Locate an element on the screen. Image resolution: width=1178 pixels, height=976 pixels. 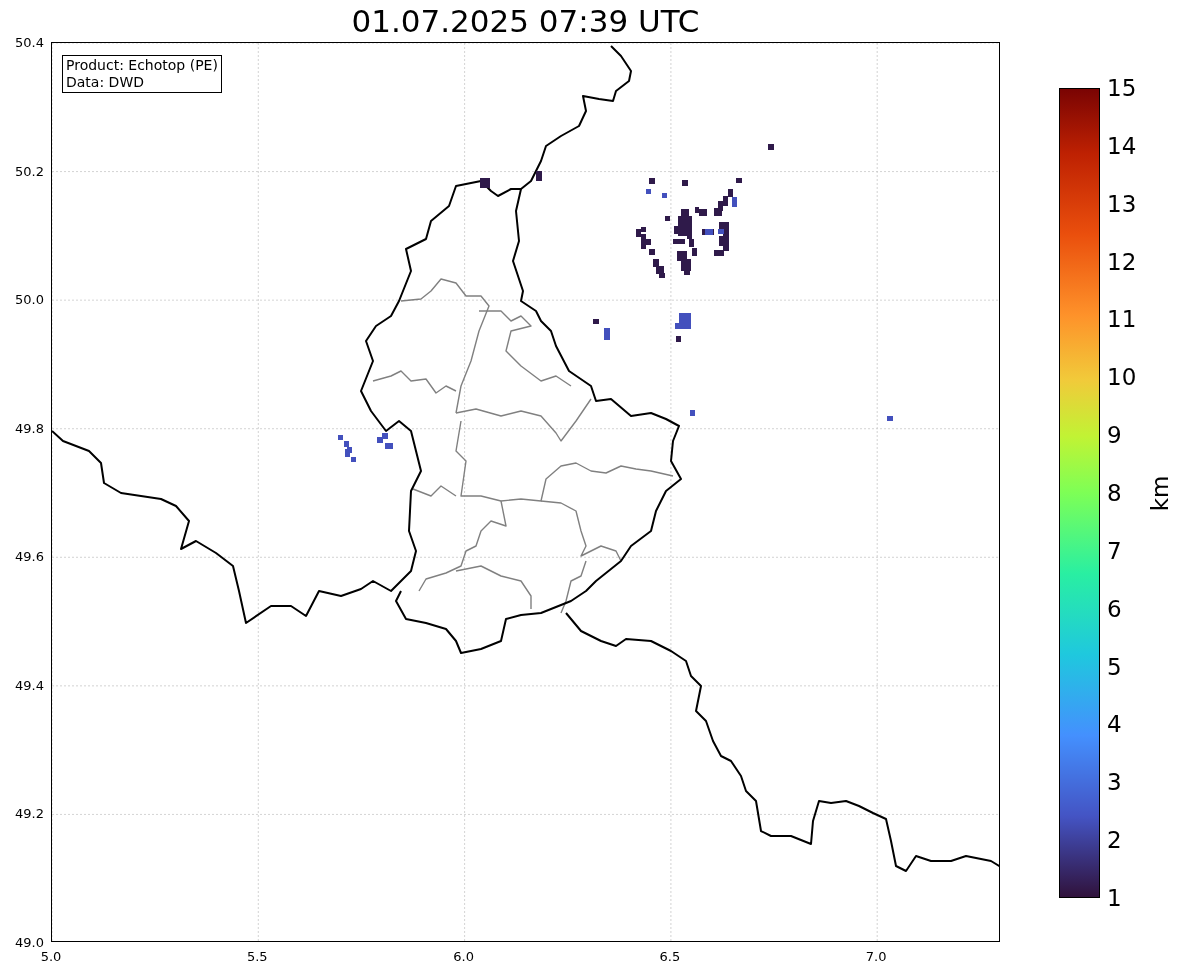
colorbar-tick-label: 7 is located at coordinates (1114, 551).